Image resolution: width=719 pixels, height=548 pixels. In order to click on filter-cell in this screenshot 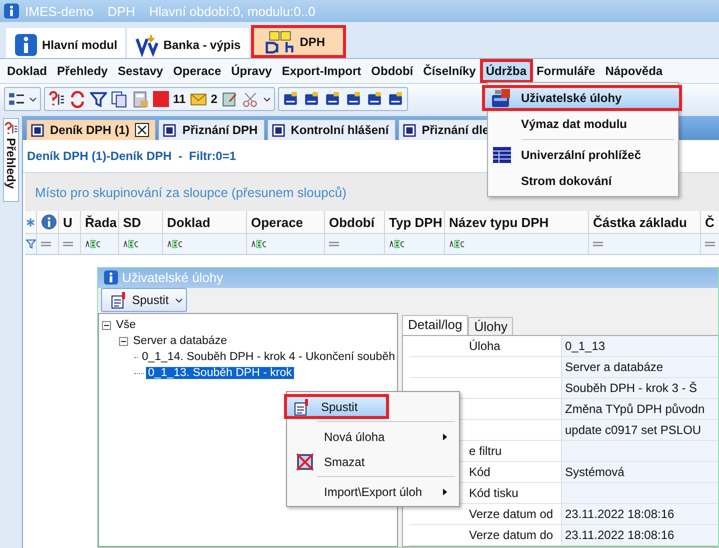, I will do `click(31, 244)`.